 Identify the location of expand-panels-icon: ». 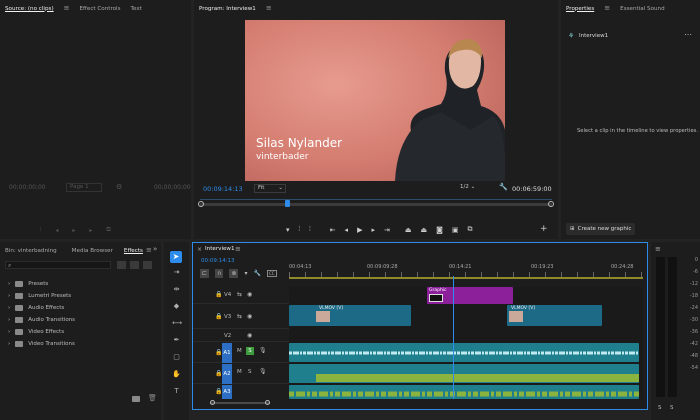
(155, 249).